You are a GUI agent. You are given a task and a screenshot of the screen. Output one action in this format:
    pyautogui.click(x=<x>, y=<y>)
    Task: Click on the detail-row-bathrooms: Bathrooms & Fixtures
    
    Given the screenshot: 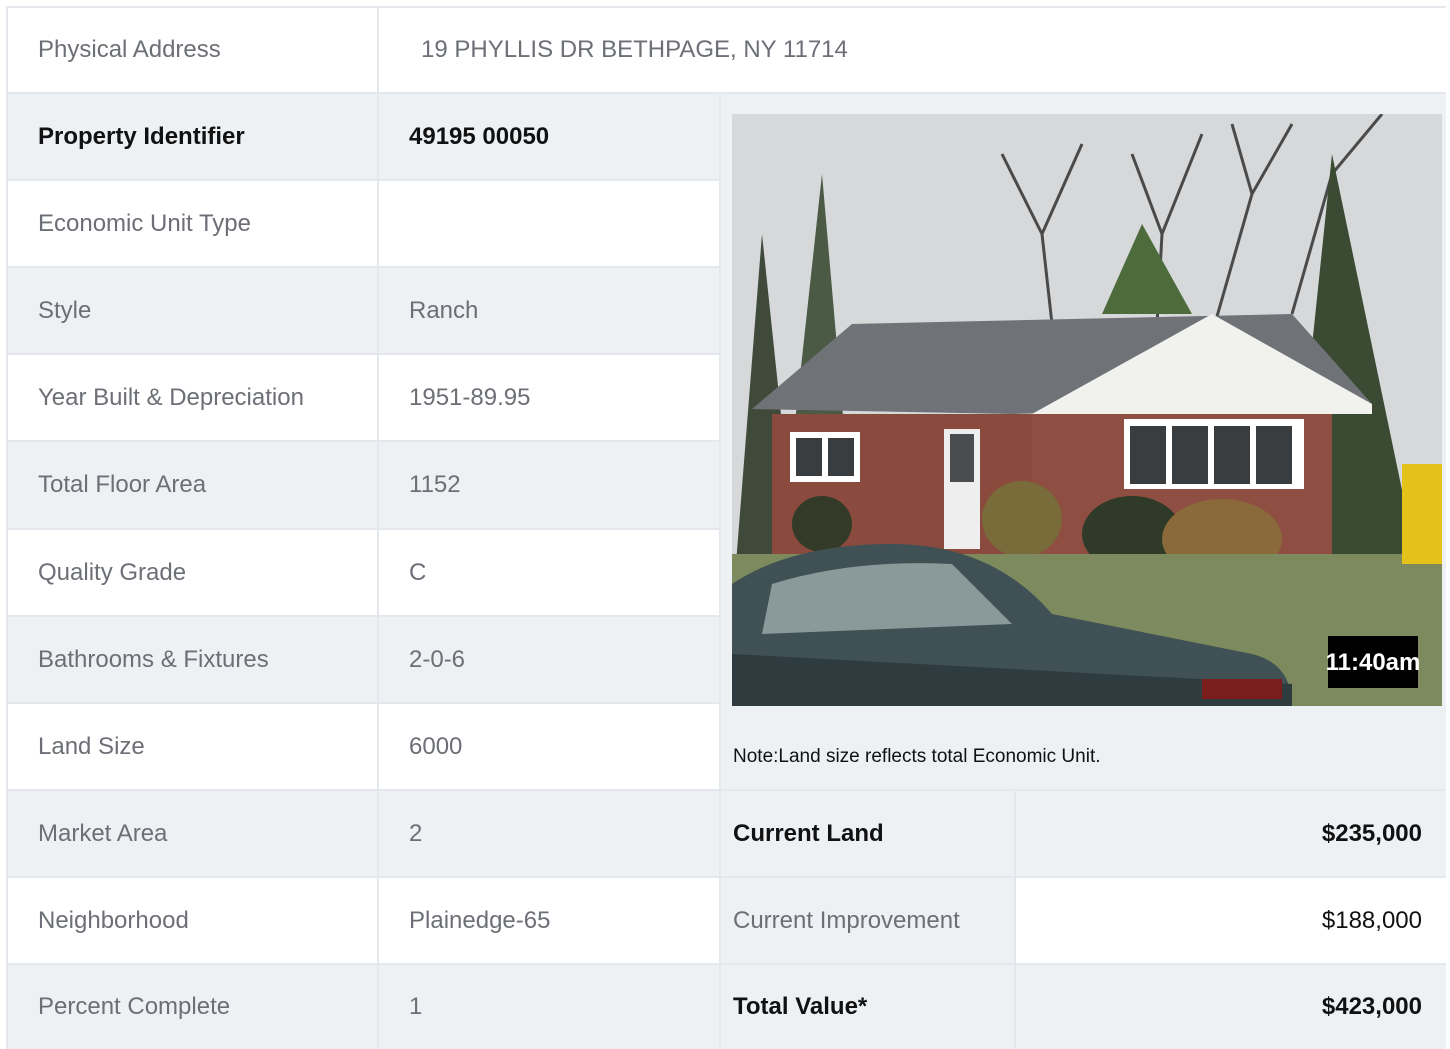 What is the action you would take?
    pyautogui.click(x=193, y=660)
    